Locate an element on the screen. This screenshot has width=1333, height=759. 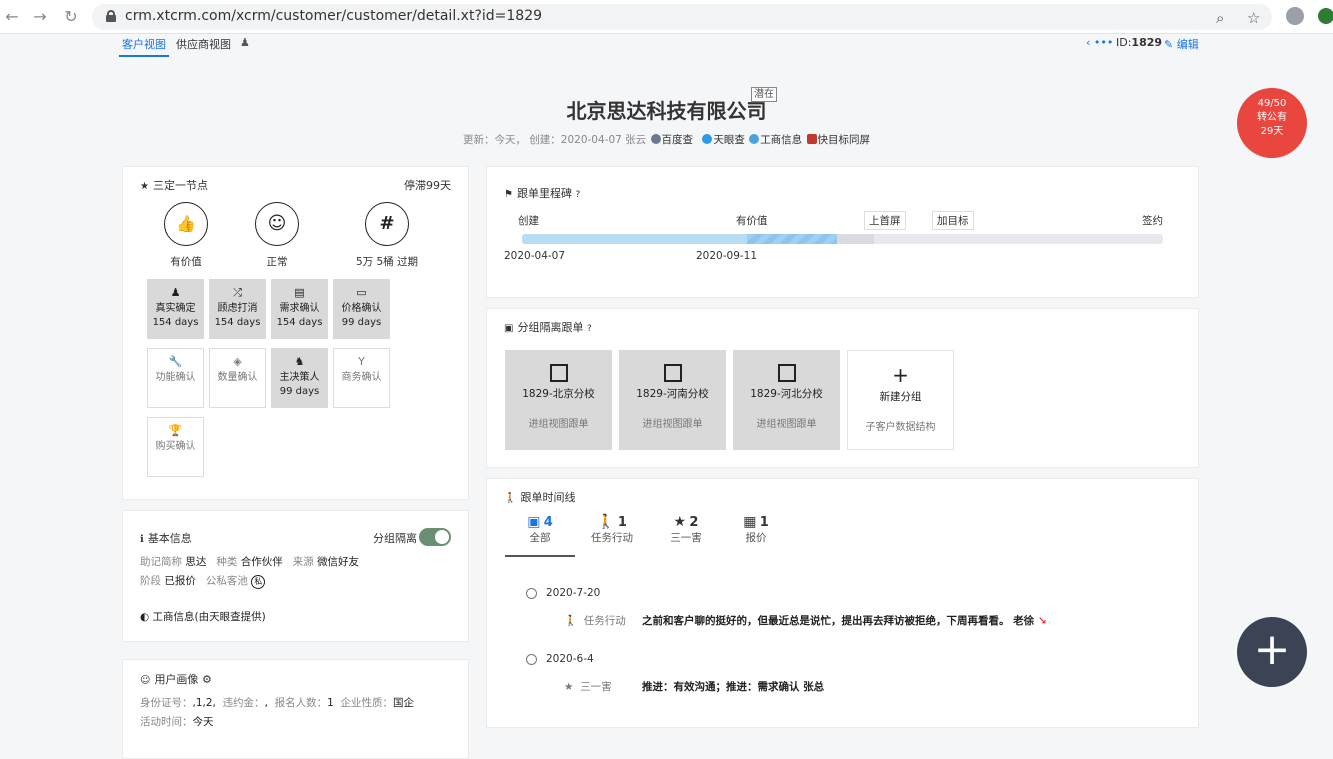
update-info: 更新：今天， 创建：2020-04-07 张云 is located at coordinates (554, 140).